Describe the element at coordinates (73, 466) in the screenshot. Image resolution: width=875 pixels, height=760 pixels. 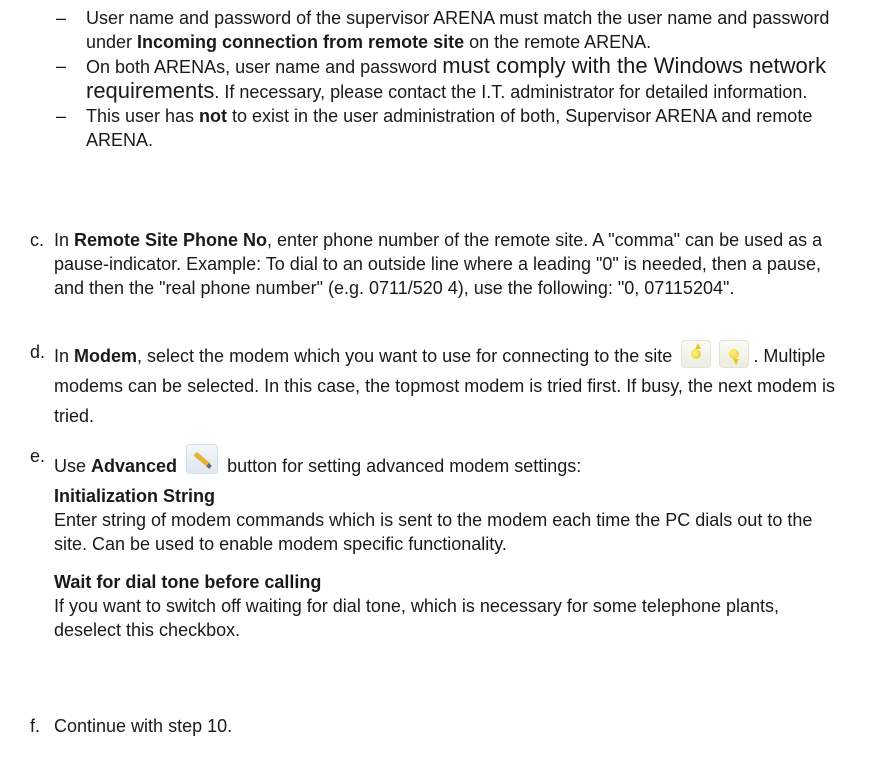
I see `step-text: Use` at that location.